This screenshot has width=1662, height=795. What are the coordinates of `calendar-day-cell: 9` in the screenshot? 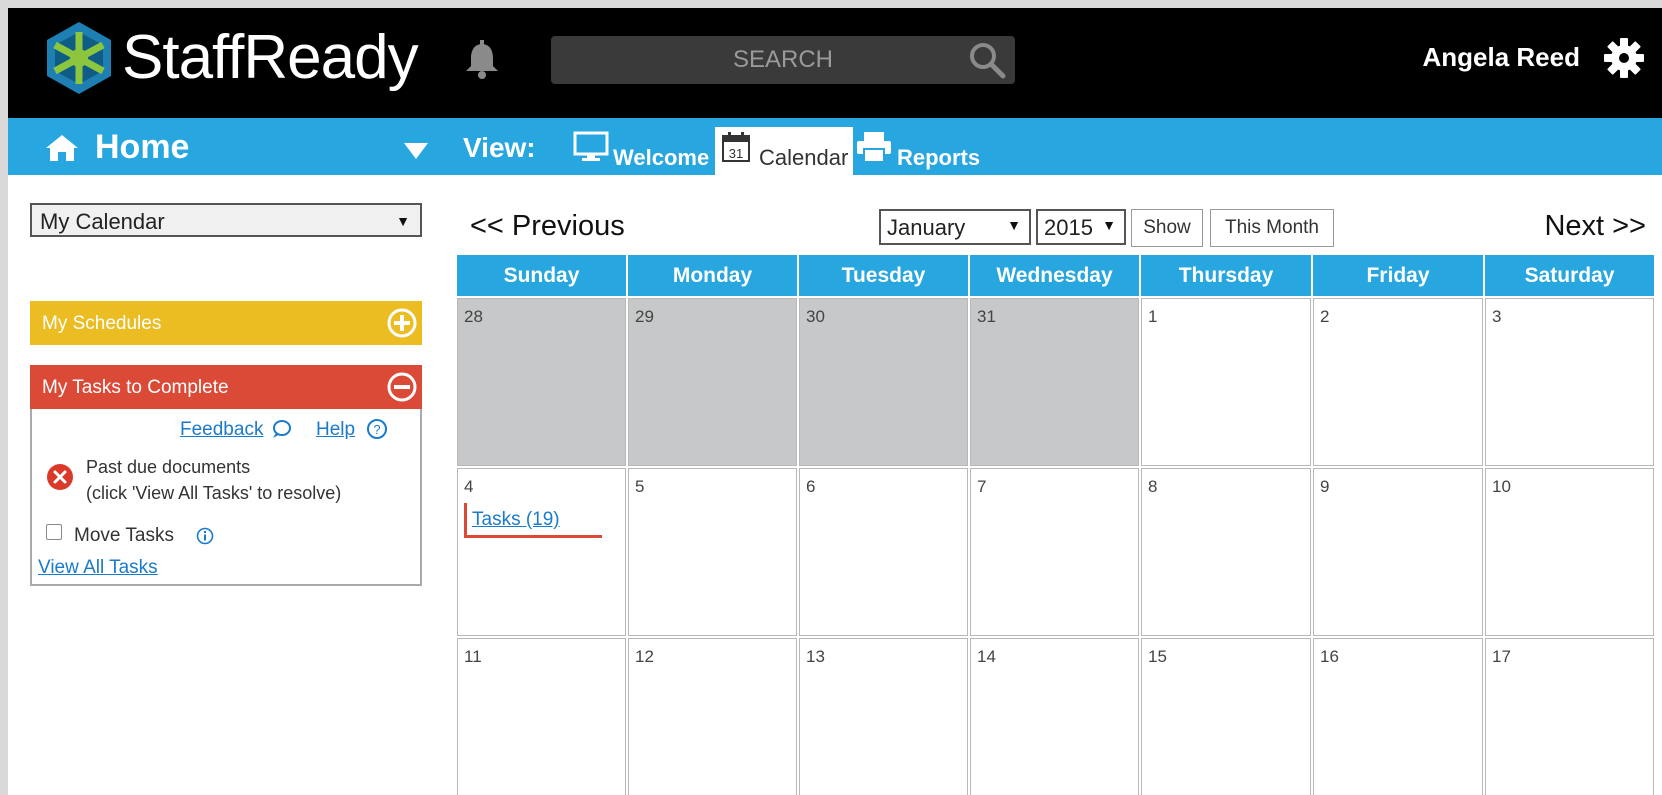 It's located at (1398, 552).